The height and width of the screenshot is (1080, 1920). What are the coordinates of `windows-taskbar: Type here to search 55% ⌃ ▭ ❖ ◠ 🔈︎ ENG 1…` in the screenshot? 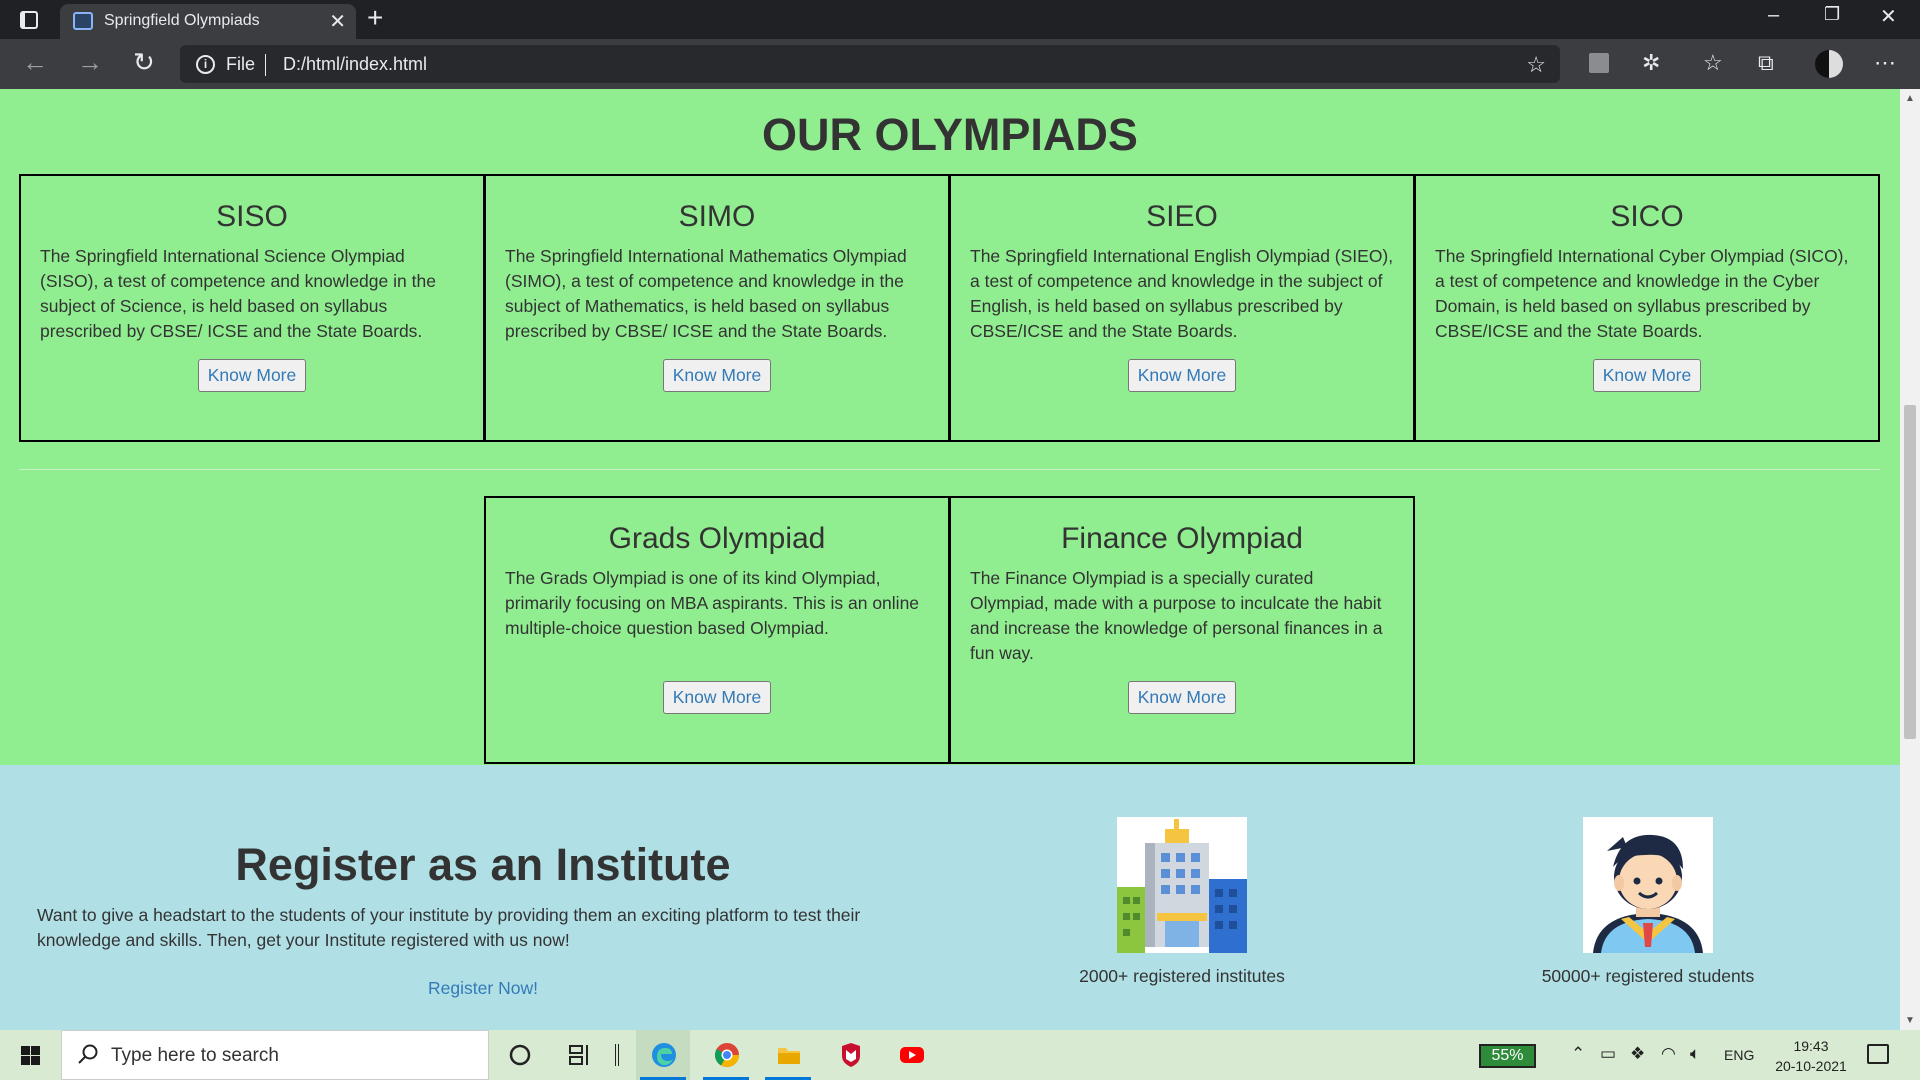 It's located at (960, 1055).